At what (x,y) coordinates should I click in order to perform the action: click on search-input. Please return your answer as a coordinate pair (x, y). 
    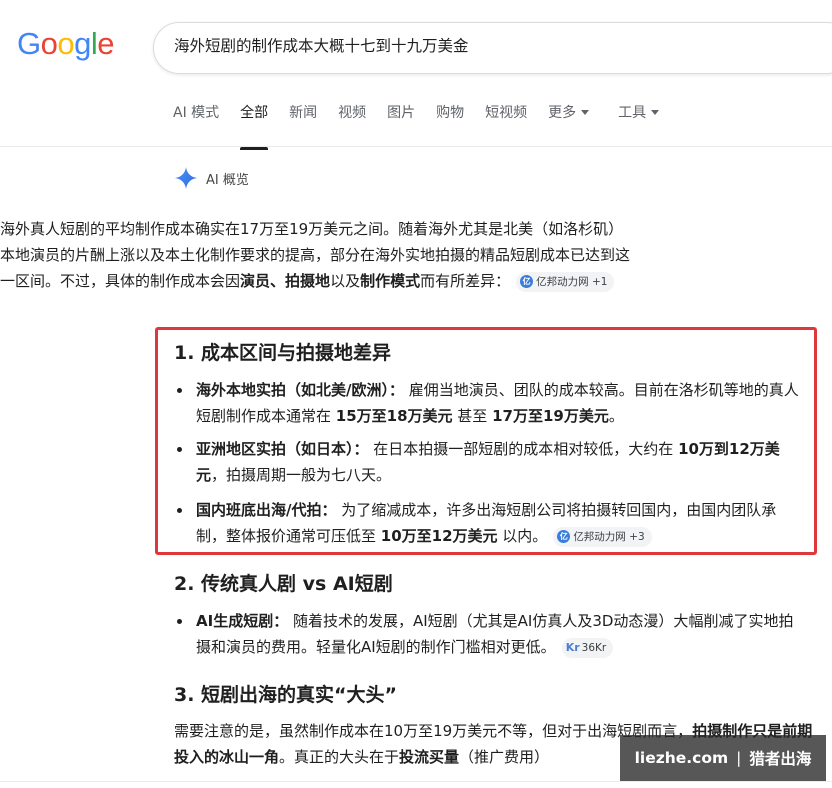
    Looking at the image, I should click on (494, 45).